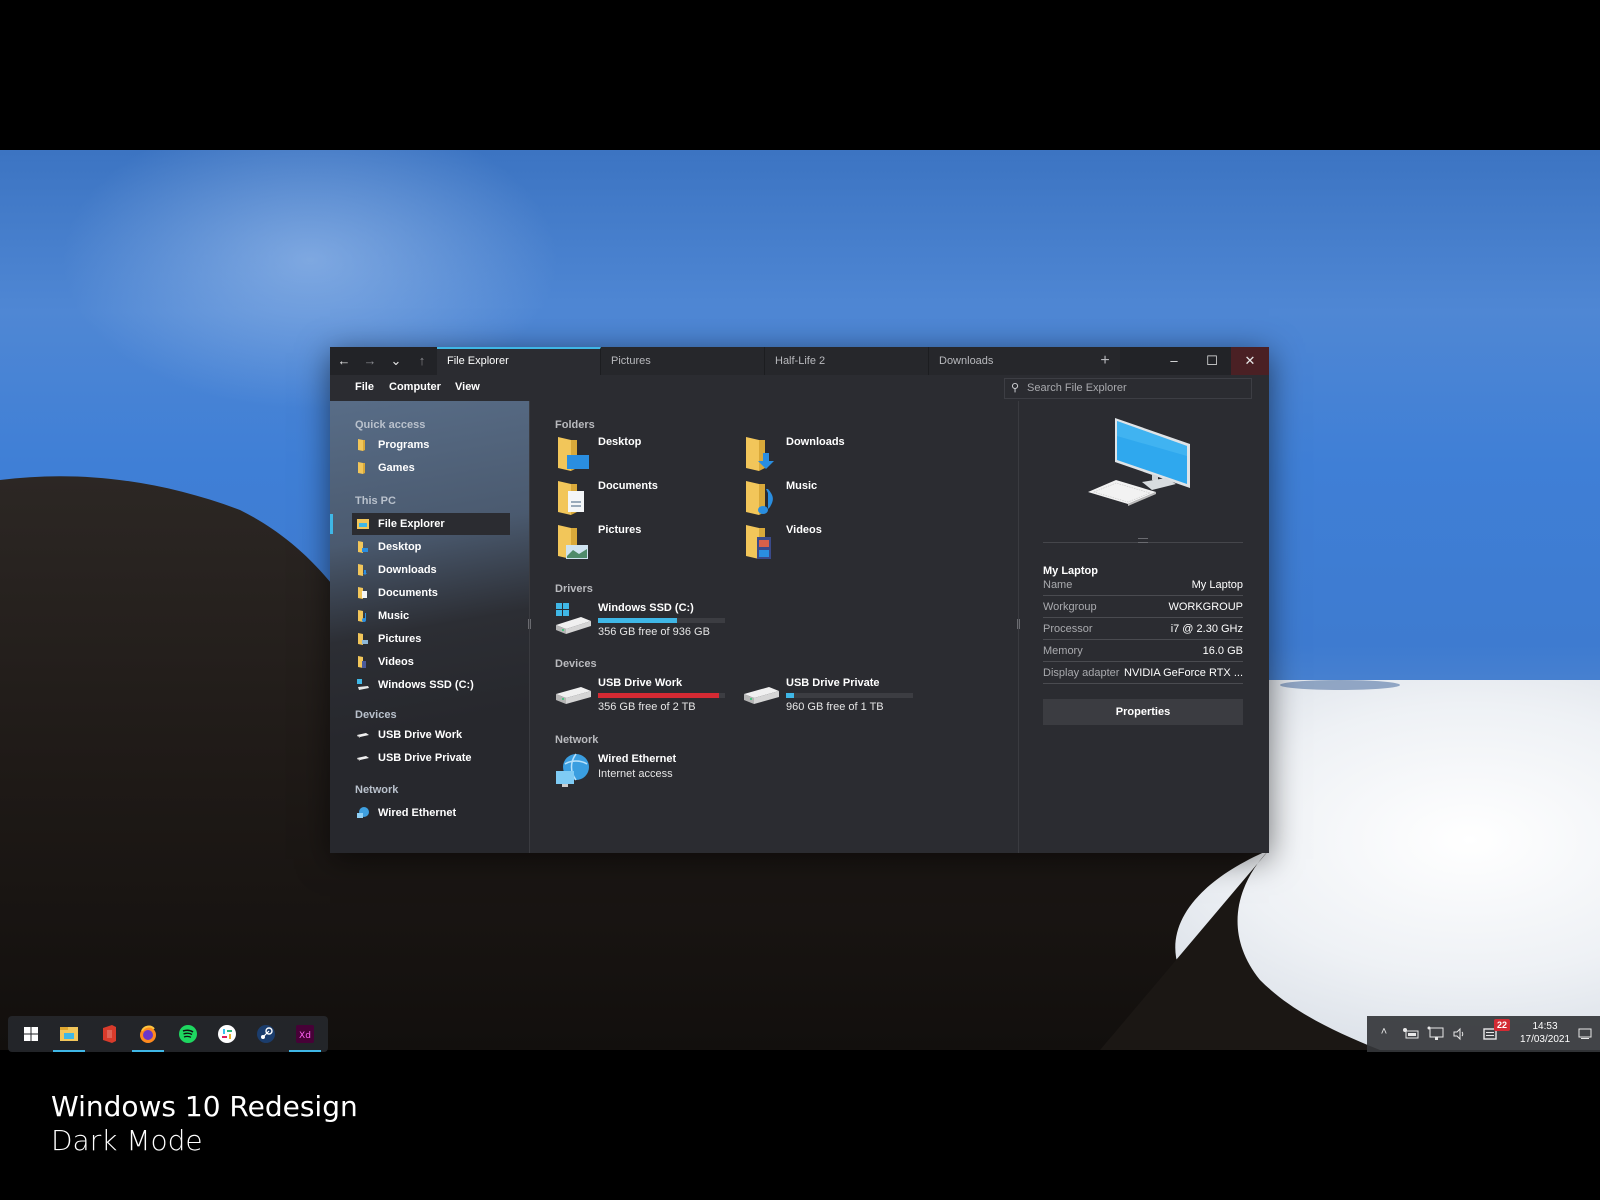 This screenshot has width=1600, height=1200. I want to click on forward-button: →, so click(370, 361).